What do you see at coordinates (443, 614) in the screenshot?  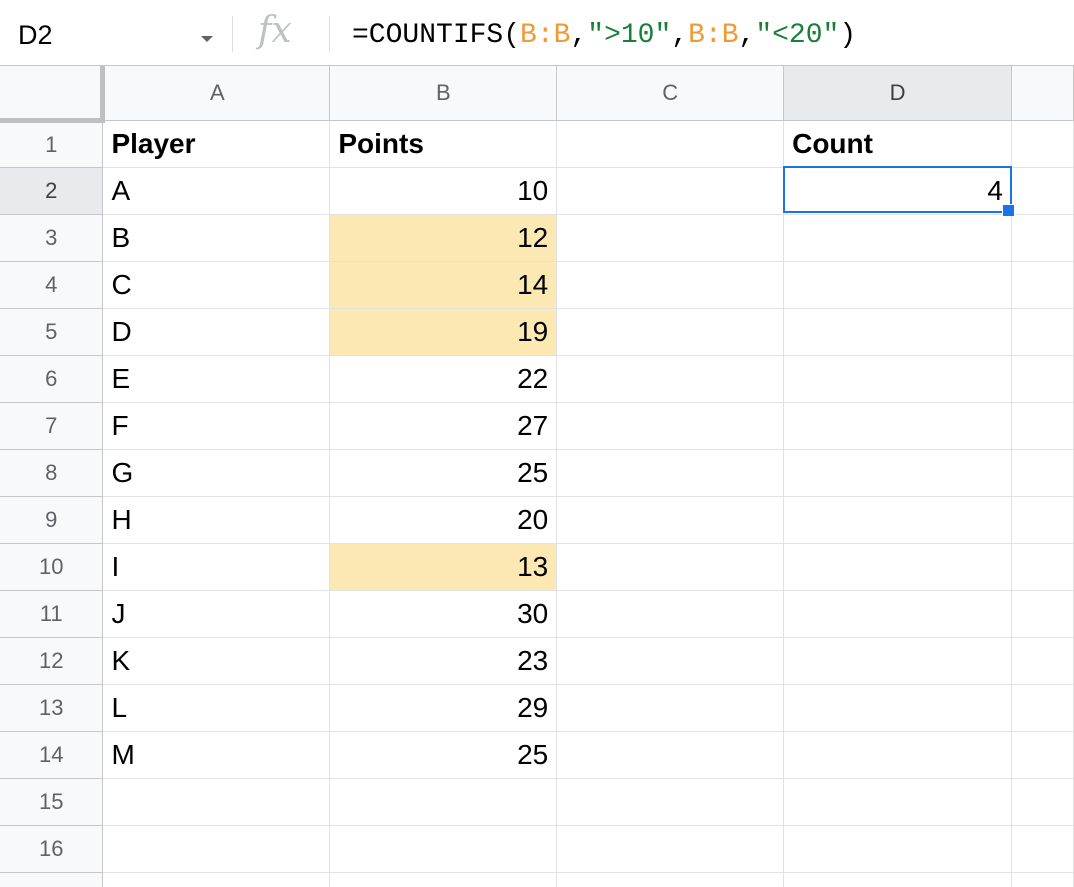 I see `cell-b11: 30` at bounding box center [443, 614].